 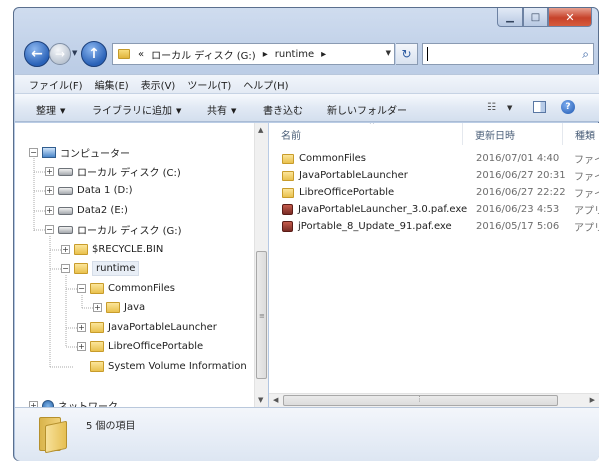 I want to click on file-row: LibreOfficePortable 2016/06/27 22:22 ファイ, so click(x=434, y=192).